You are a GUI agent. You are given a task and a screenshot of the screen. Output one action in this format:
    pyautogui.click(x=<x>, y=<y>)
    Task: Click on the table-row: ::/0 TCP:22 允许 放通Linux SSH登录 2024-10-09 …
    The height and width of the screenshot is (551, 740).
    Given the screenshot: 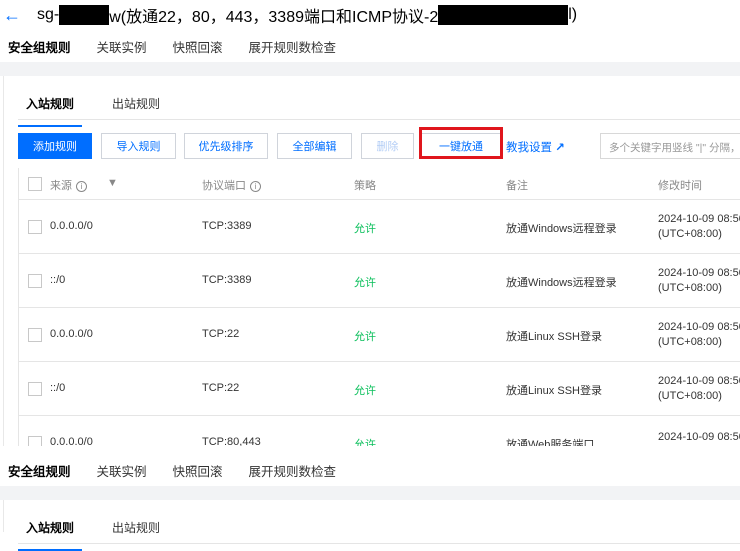 What is the action you would take?
    pyautogui.click(x=379, y=389)
    